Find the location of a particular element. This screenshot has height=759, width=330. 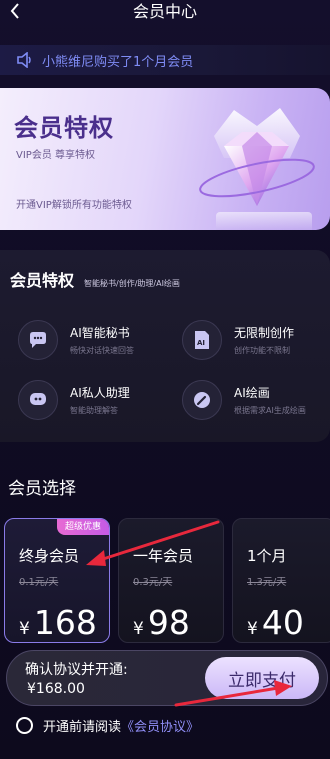

purchase-notice: 小熊维尼购买了1个月会员 is located at coordinates (165, 60).